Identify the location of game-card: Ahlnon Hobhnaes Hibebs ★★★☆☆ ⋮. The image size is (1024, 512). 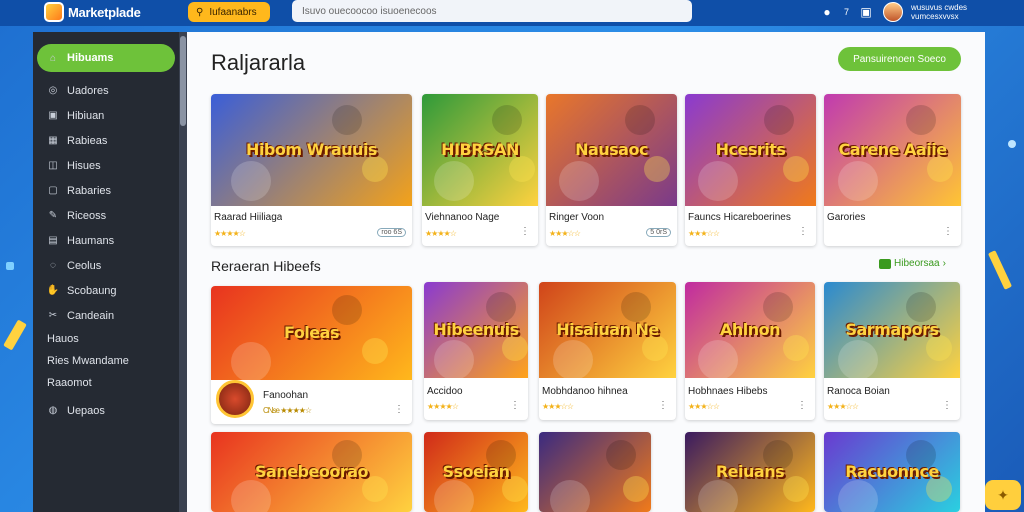
(750, 351).